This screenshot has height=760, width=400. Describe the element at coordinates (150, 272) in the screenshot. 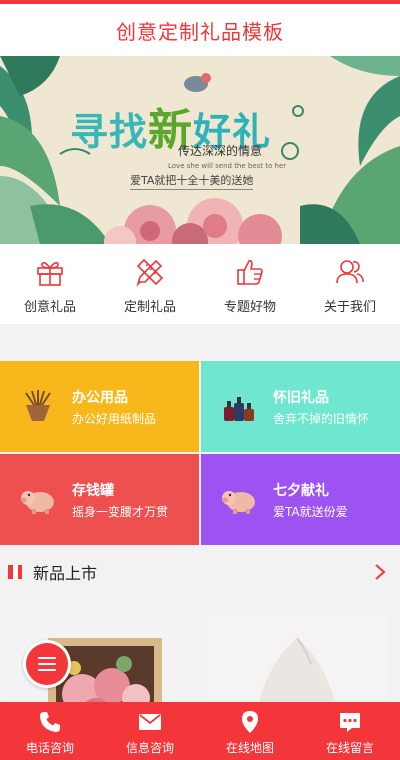

I see `pencil-ruler-icon` at that location.